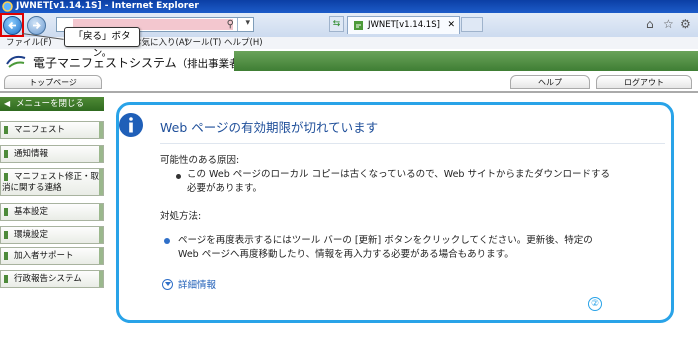 The image size is (698, 357). I want to click on favorites-star-icon: ☆, so click(668, 24).